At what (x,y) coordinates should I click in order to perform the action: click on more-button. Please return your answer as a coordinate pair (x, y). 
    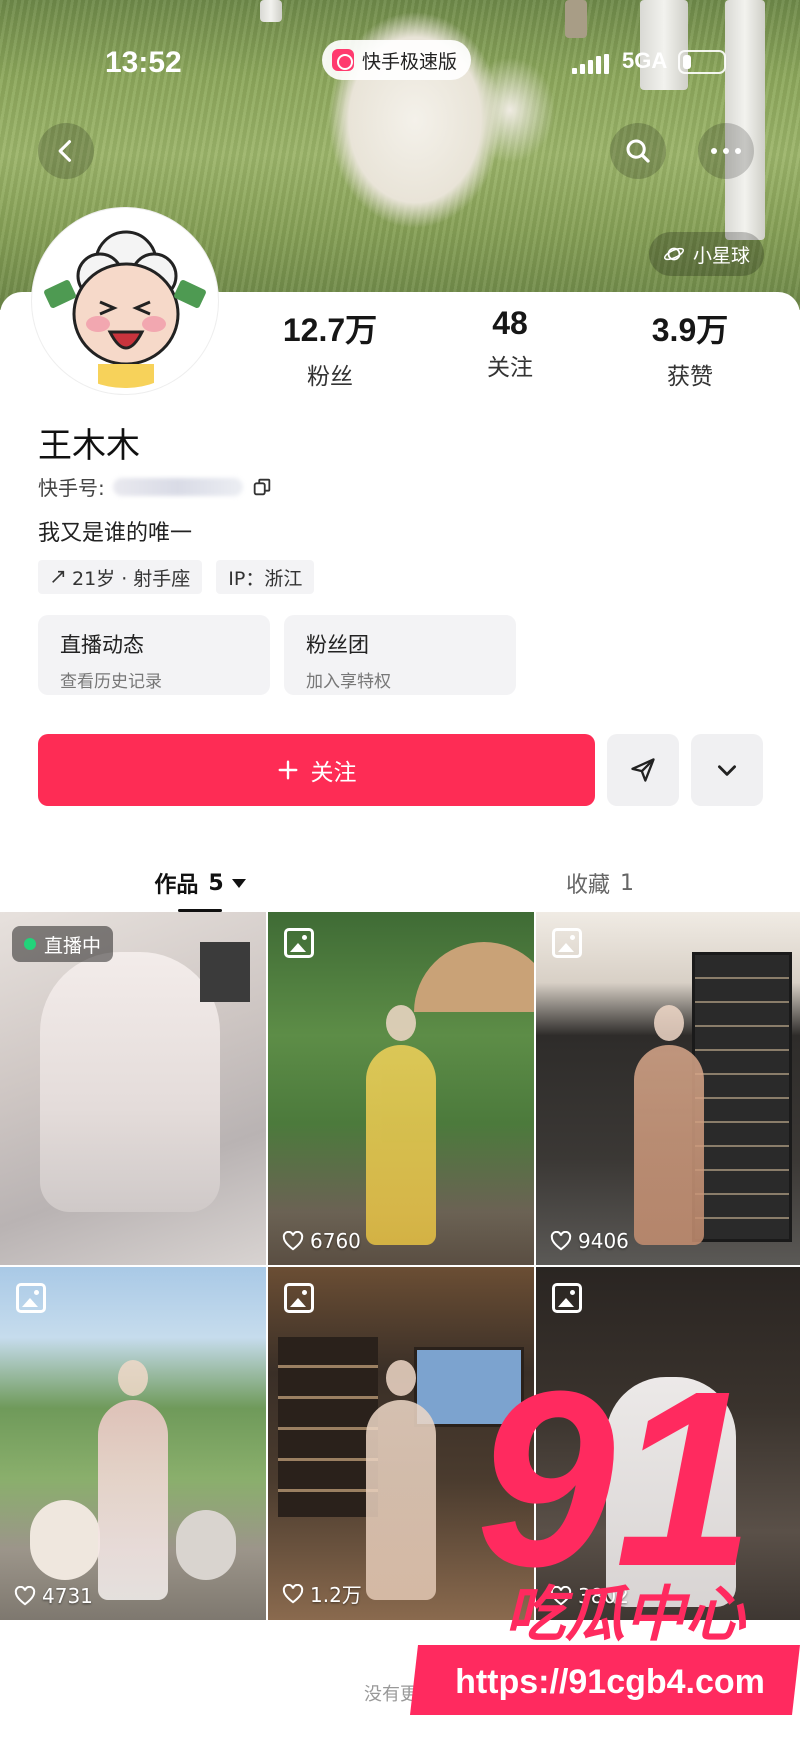
    Looking at the image, I should click on (726, 151).